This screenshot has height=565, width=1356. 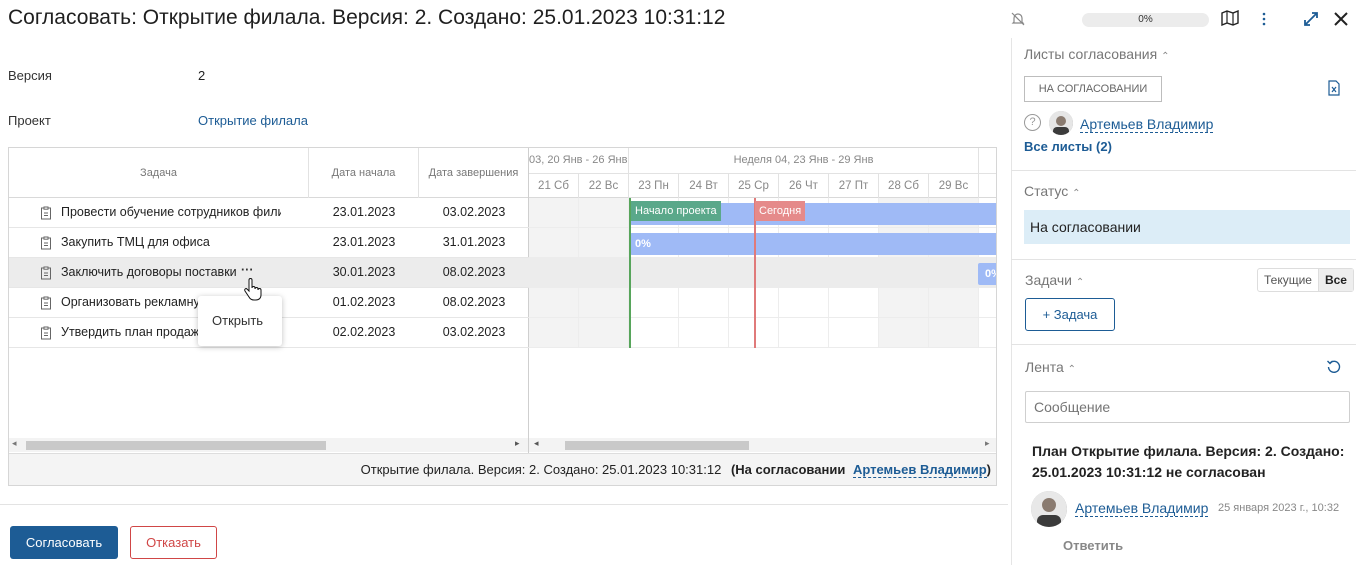 What do you see at coordinates (1091, 54) in the screenshot?
I see `sheets-title-text: Листы согласования` at bounding box center [1091, 54].